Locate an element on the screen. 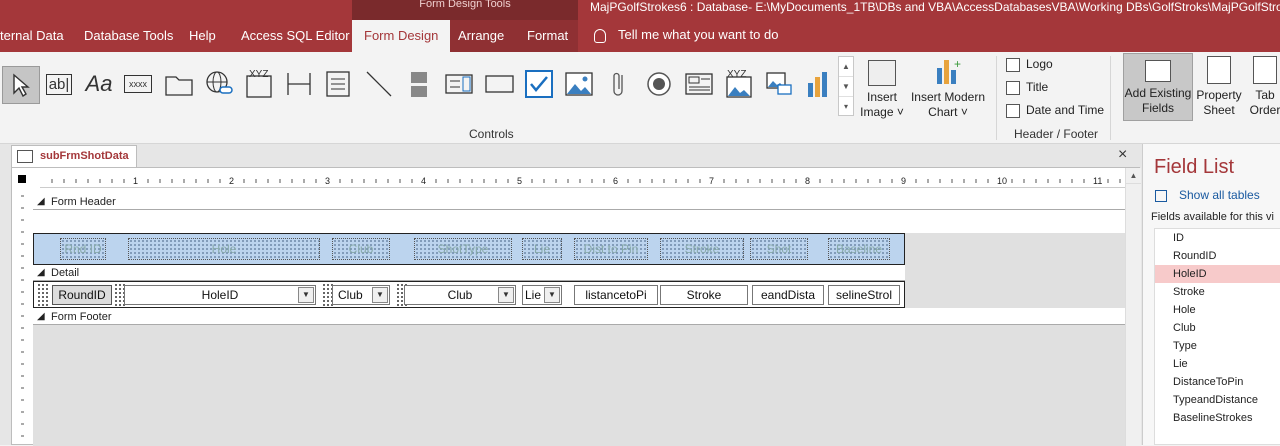  vertical-ruler is located at coordinates (24, 317).